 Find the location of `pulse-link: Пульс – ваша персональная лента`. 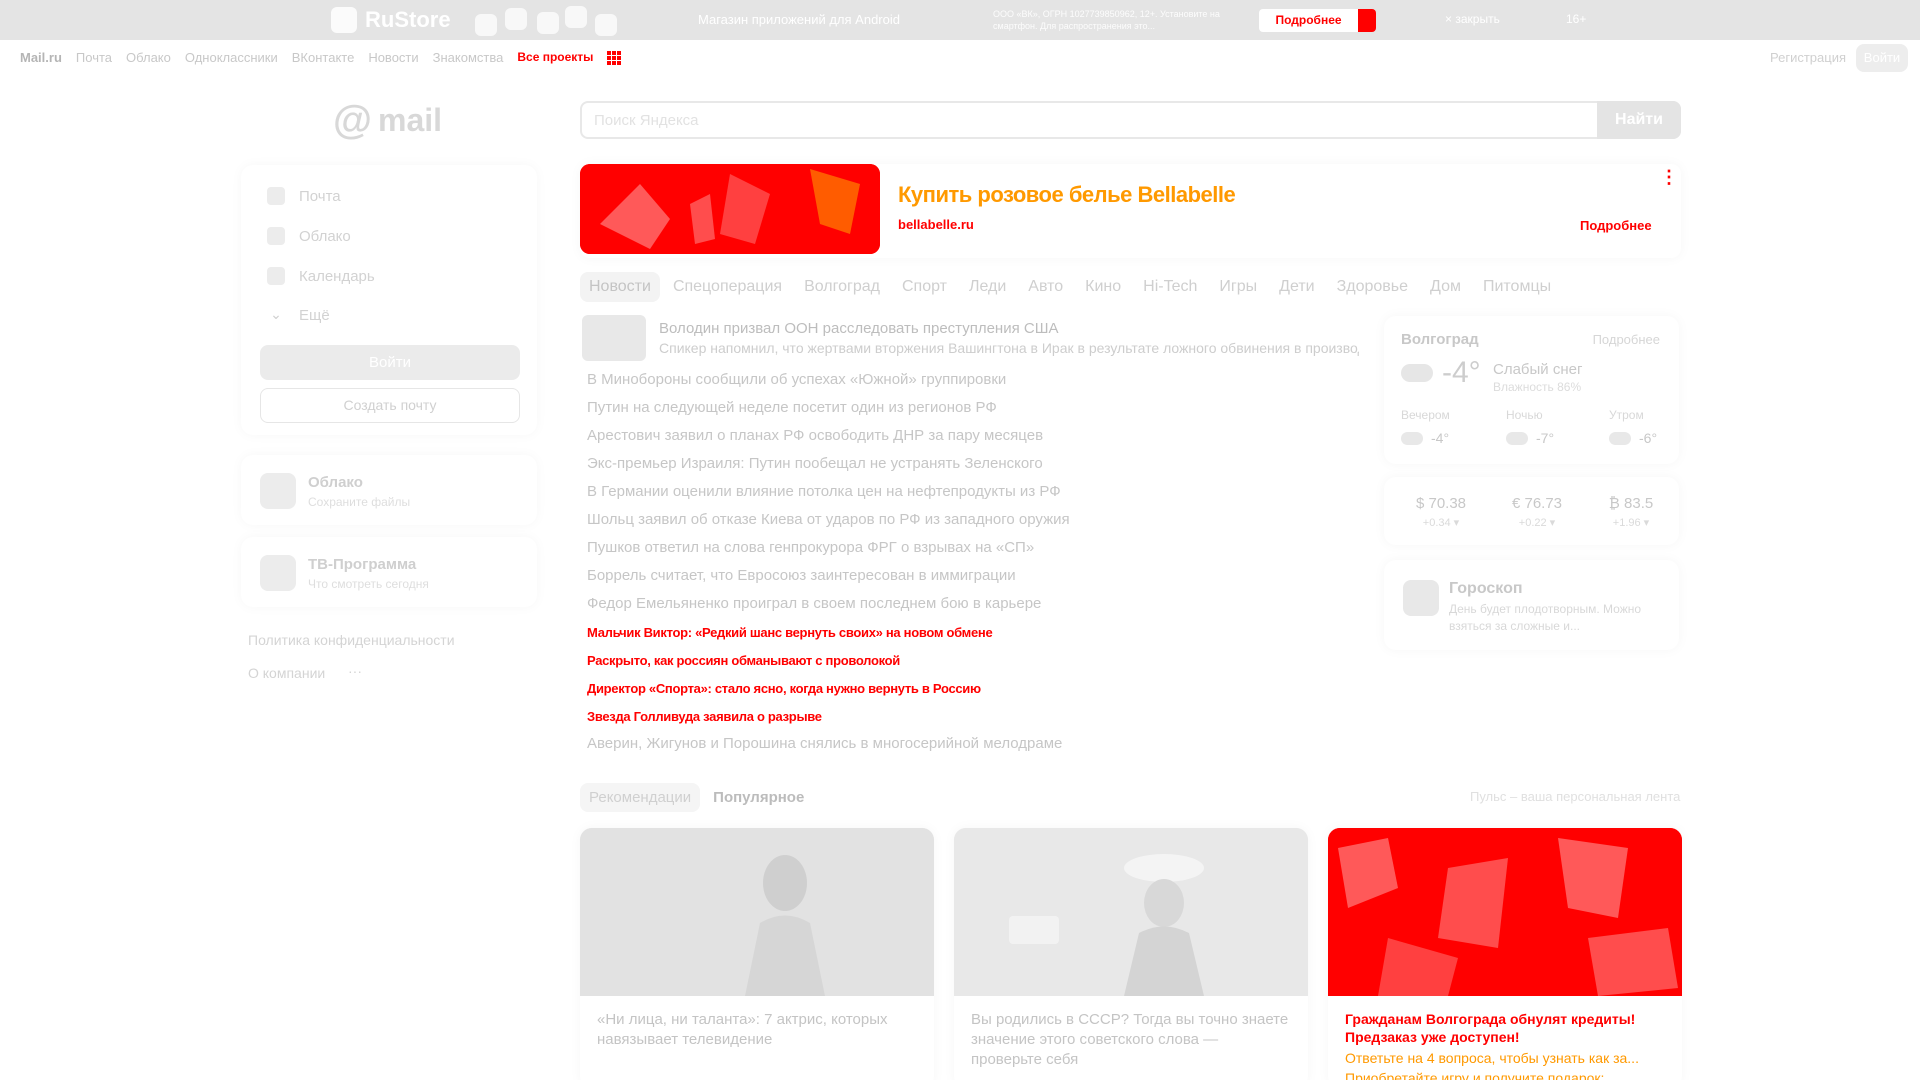

pulse-link: Пульс – ваша персональная лента is located at coordinates (1575, 796).